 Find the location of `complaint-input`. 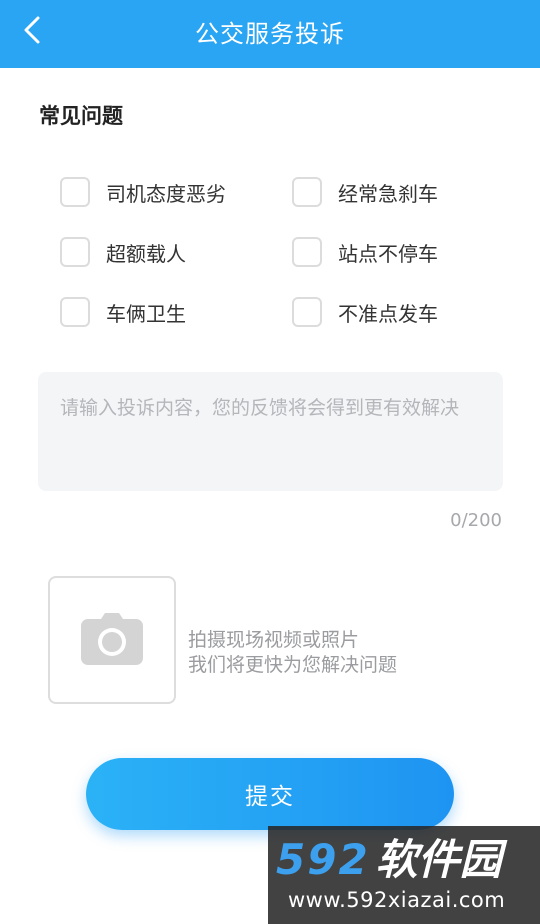

complaint-input is located at coordinates (270, 431).